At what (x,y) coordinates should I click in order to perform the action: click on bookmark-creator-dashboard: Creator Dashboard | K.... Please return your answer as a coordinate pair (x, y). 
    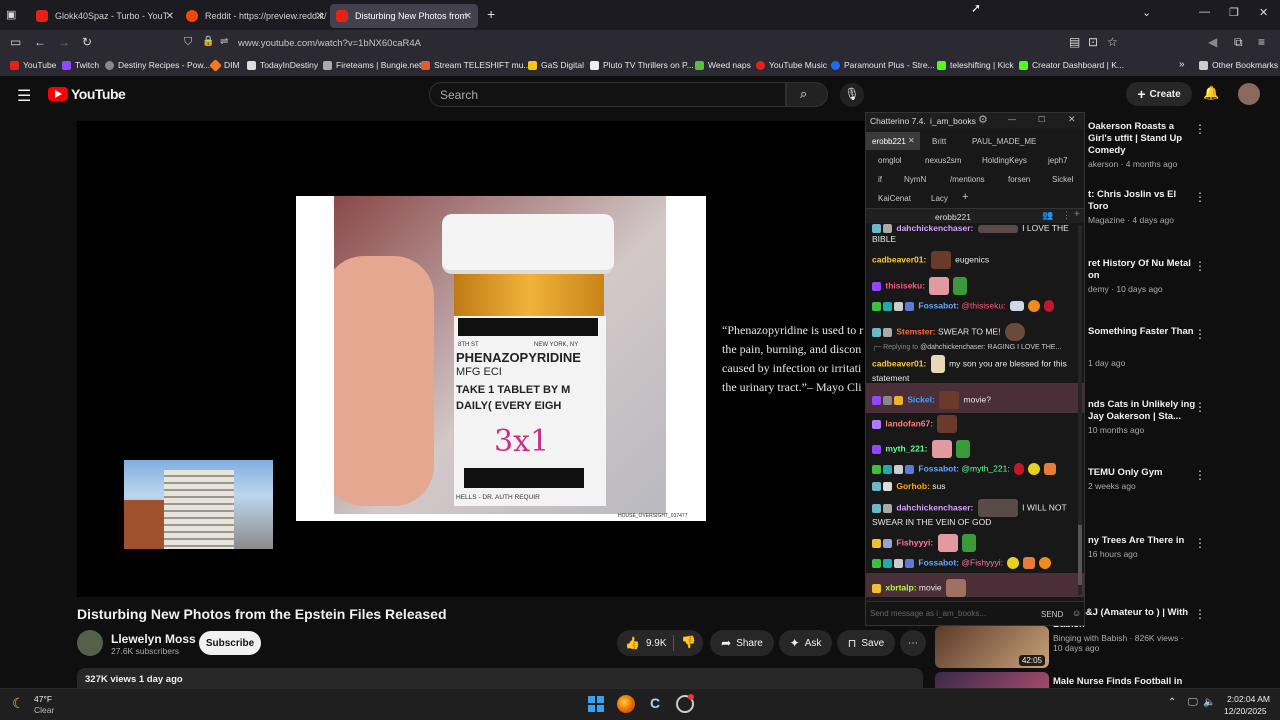
    Looking at the image, I should click on (1071, 65).